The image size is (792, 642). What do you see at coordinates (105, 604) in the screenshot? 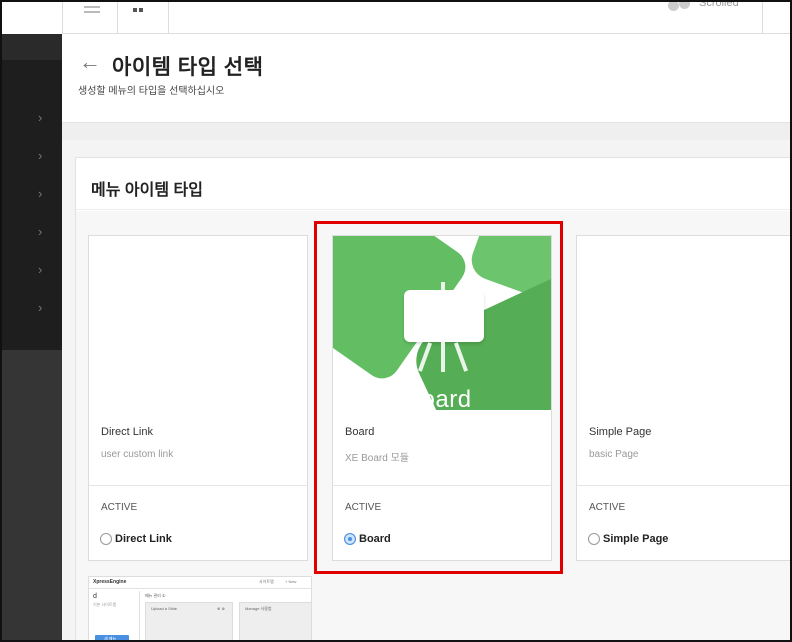
I see `preview-left-subtext: 기본 사이트맵` at bounding box center [105, 604].